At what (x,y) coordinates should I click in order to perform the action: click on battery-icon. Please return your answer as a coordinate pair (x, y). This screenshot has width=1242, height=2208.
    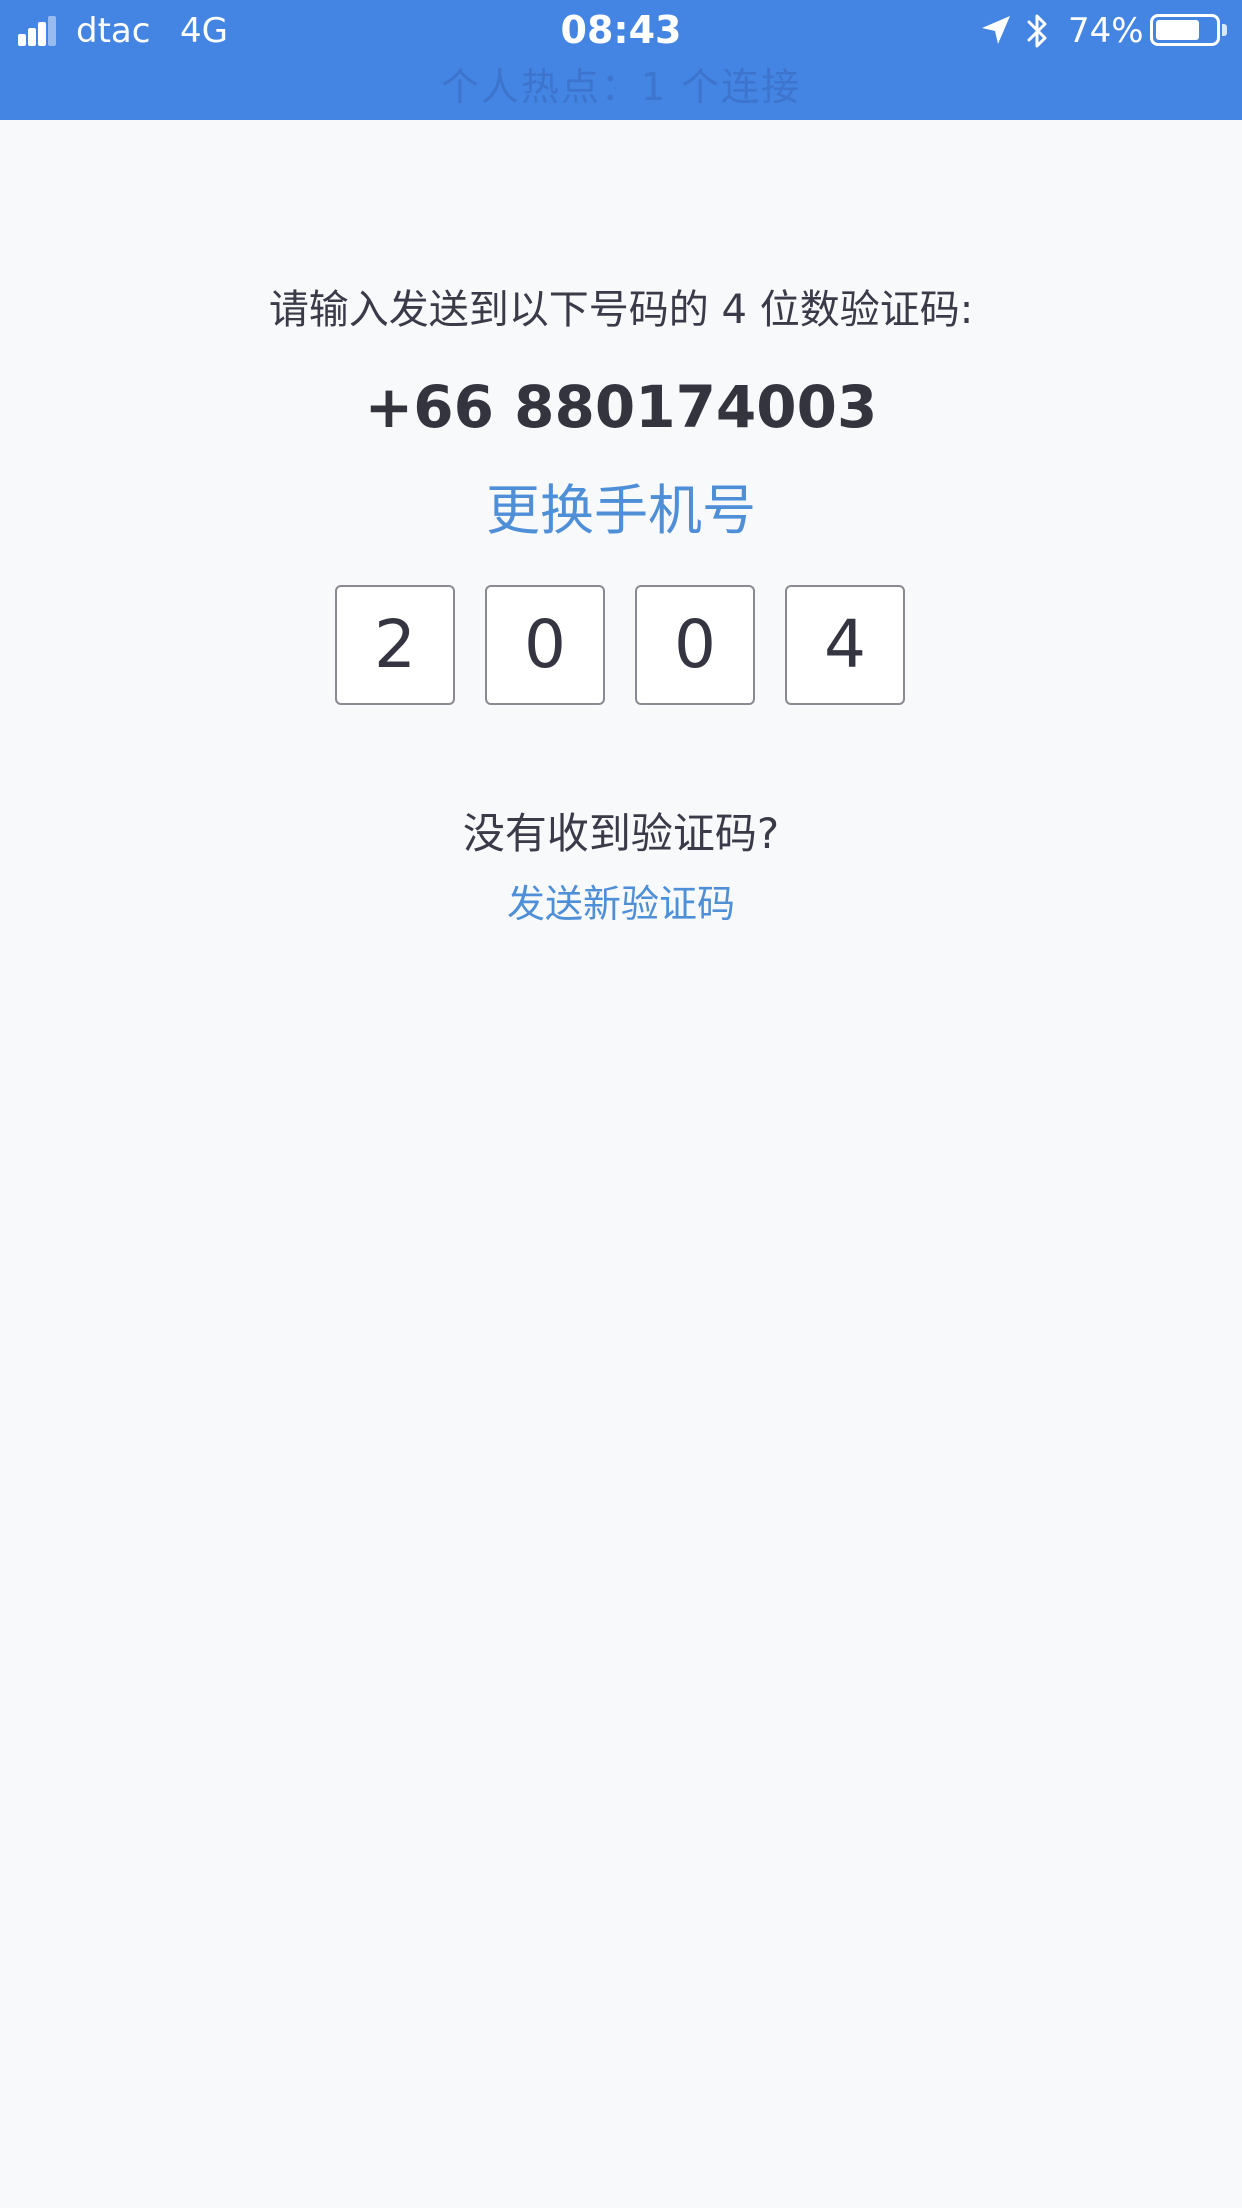
    Looking at the image, I should click on (1185, 30).